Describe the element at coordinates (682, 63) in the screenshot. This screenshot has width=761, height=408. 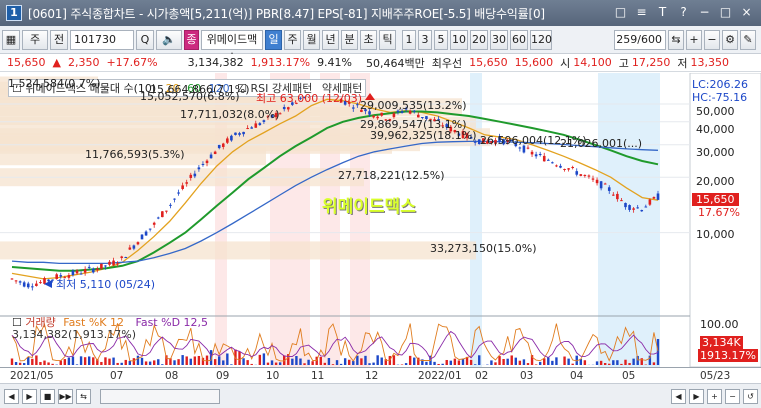
I see `low-label: 저` at that location.